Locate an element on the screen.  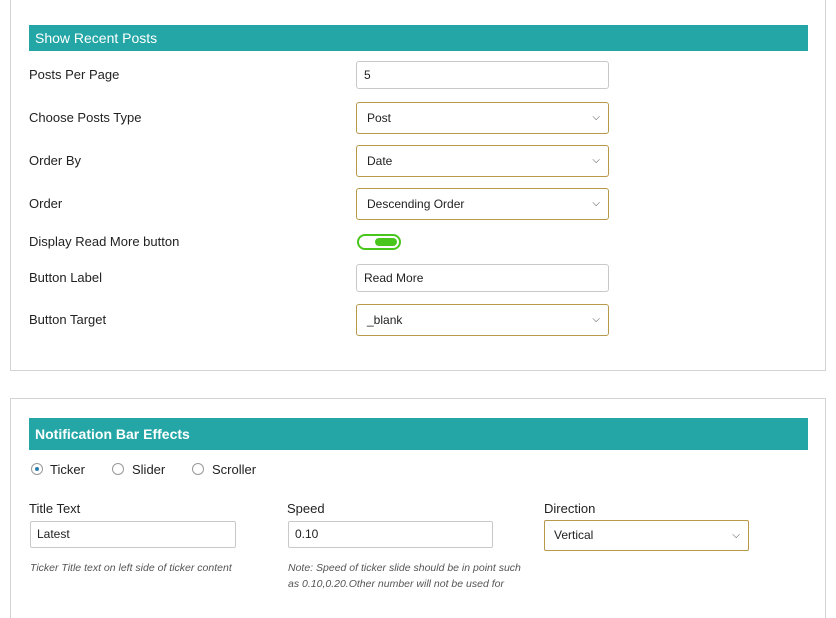
posts-per-page-value: 5 is located at coordinates (367, 75).